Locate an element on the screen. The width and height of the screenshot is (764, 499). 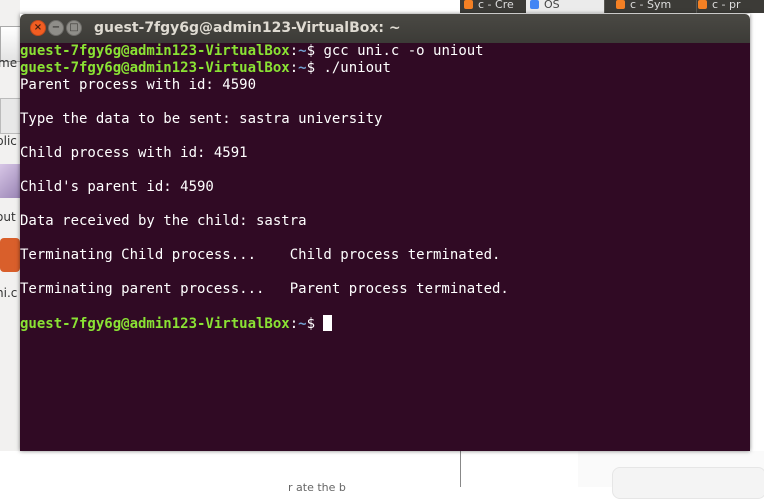
desktop-label: blic is located at coordinates (8, 141).